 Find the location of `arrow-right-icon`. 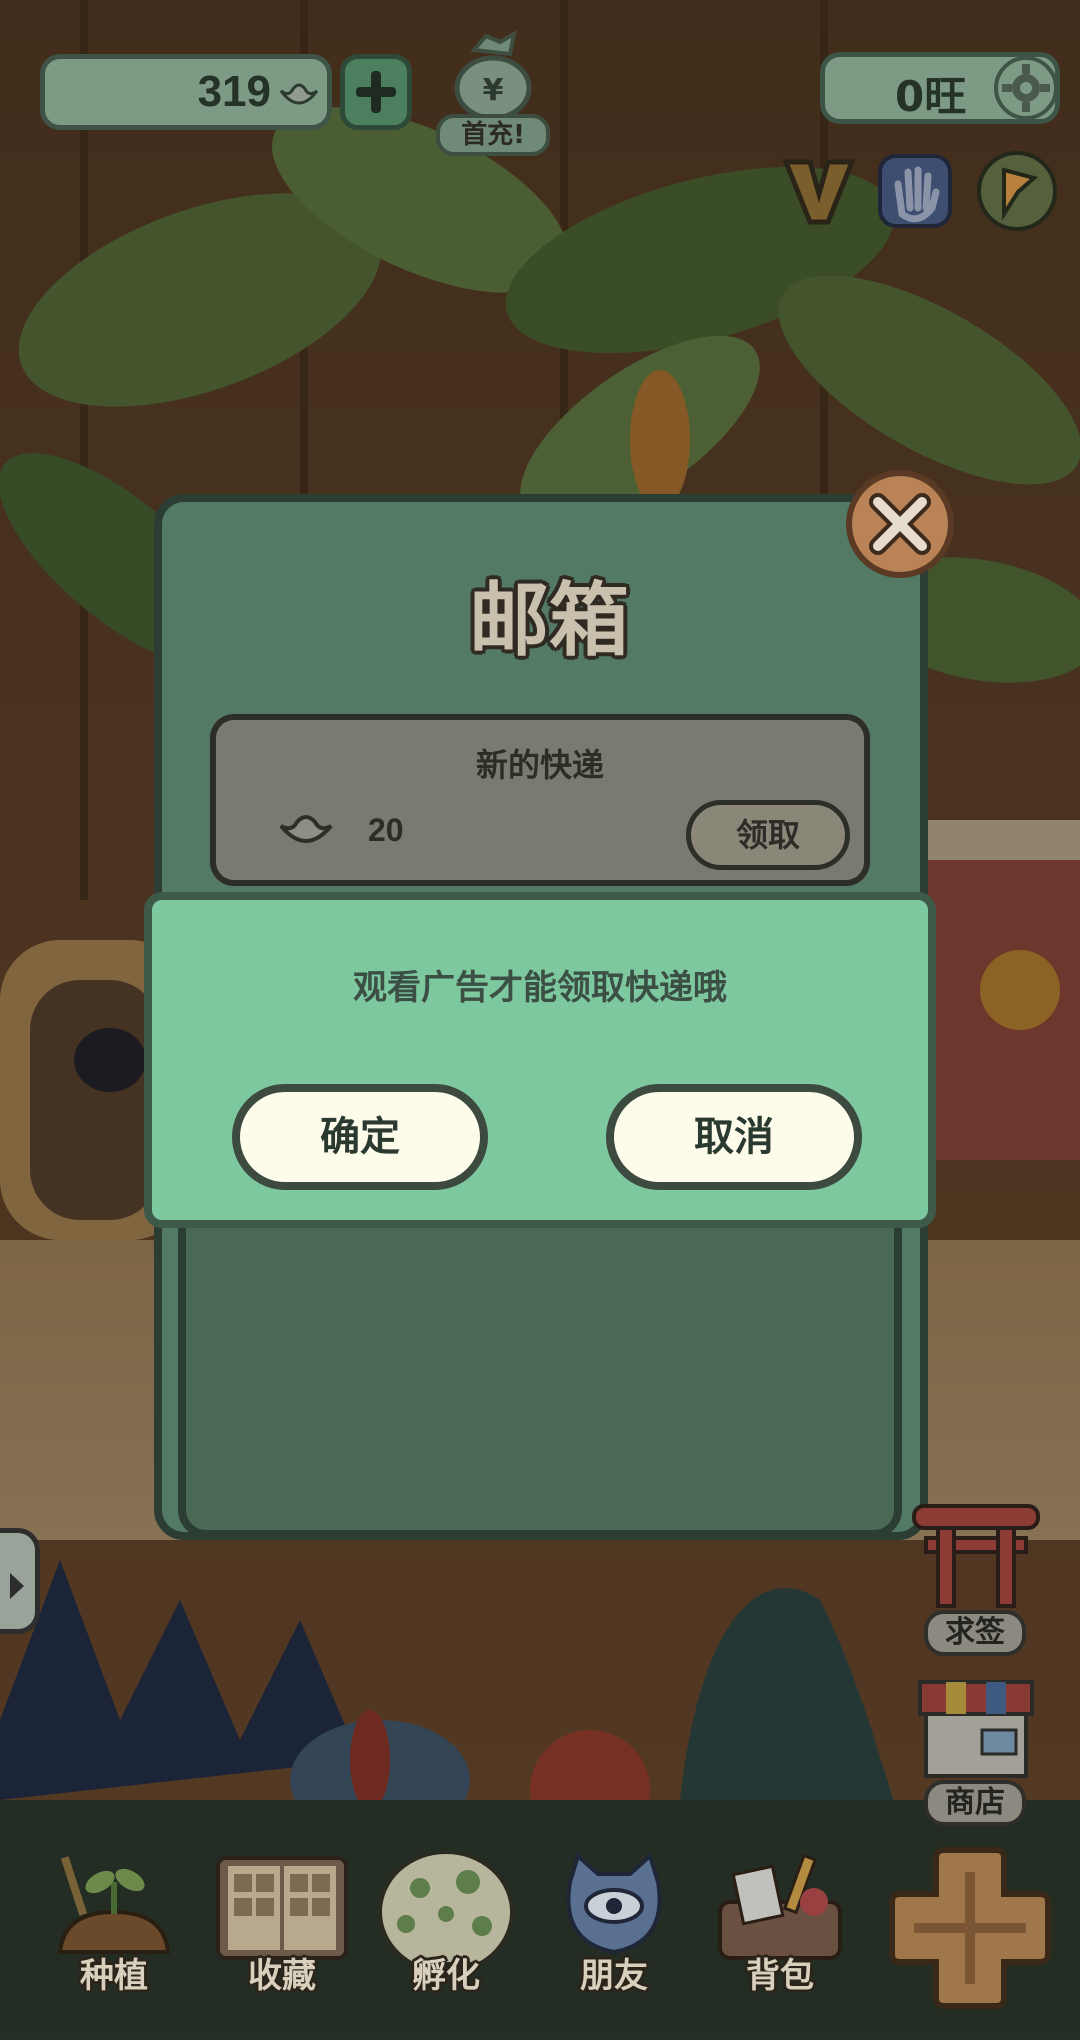

arrow-right-icon is located at coordinates (17, 1586).